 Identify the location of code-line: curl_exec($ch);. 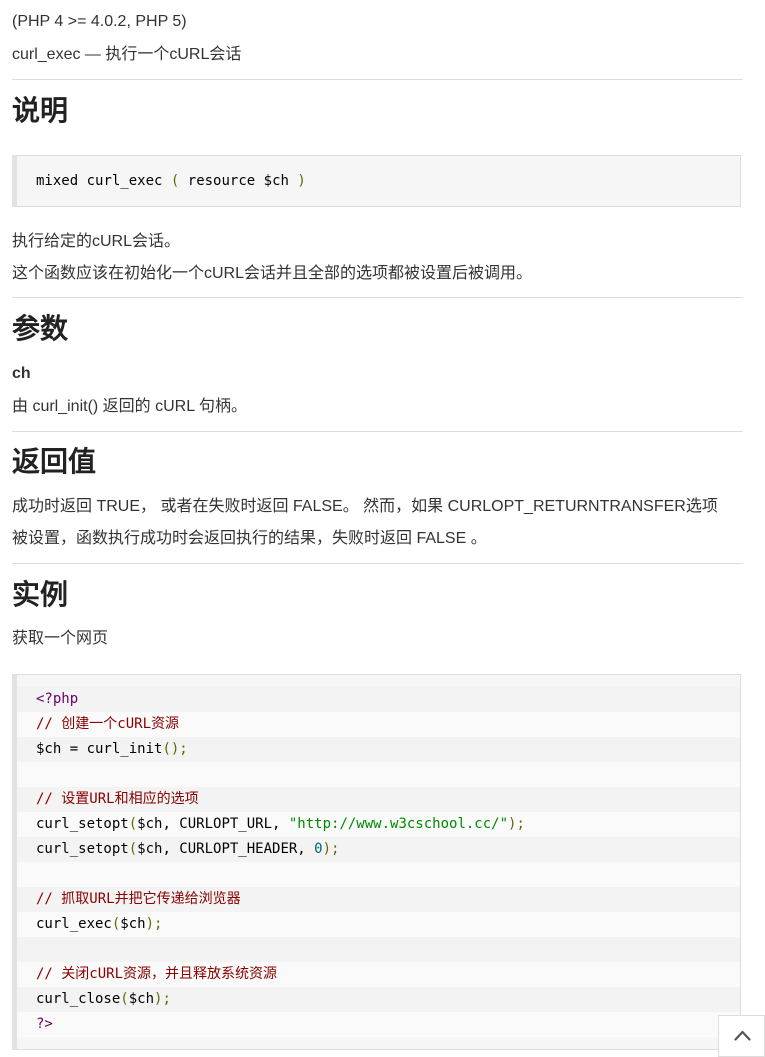
(378, 924).